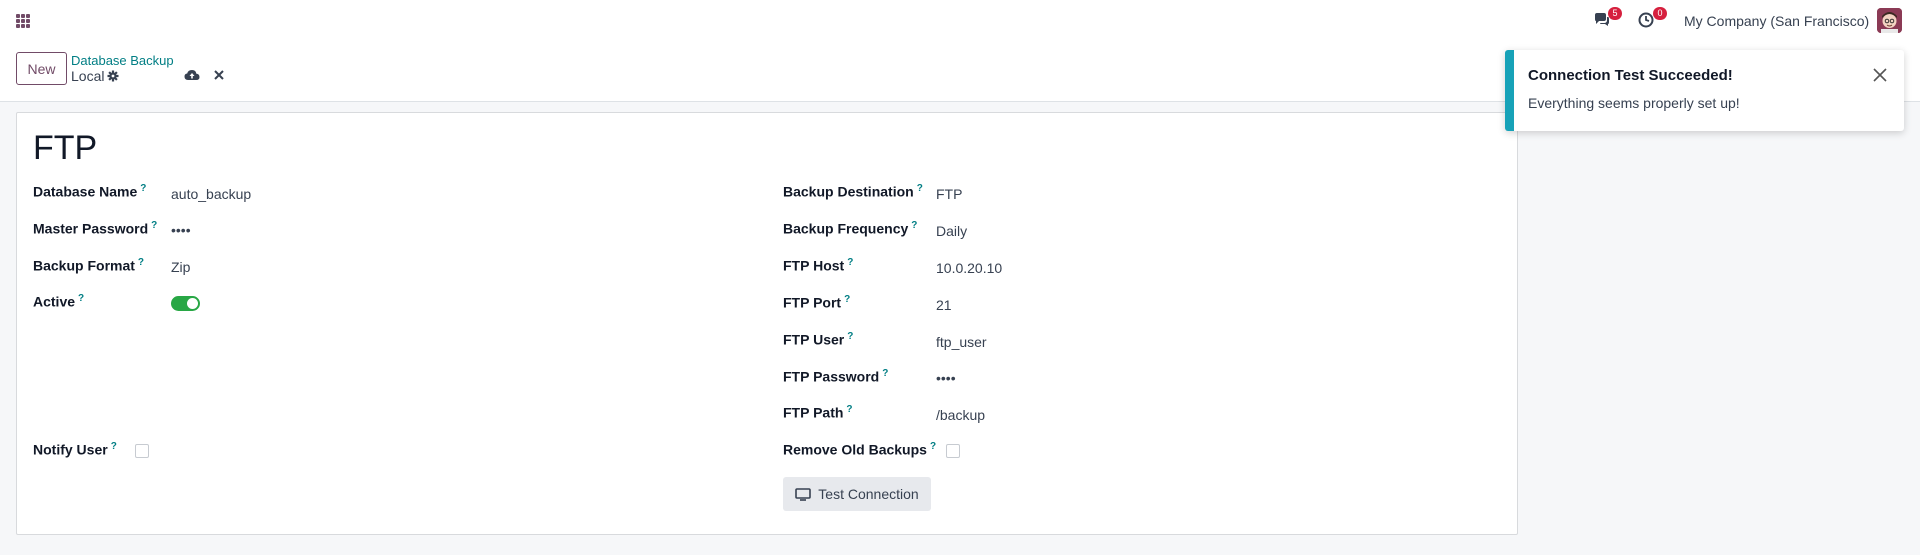  Describe the element at coordinates (1776, 21) in the screenshot. I see `company-switcher: My Company (San Francisco)` at that location.